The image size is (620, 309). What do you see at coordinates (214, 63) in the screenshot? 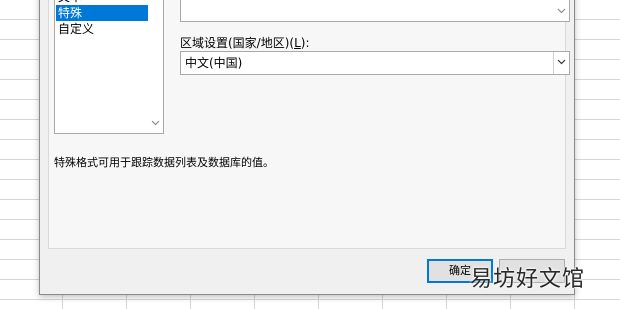
I see `region-select-value: 中文(中国)` at bounding box center [214, 63].